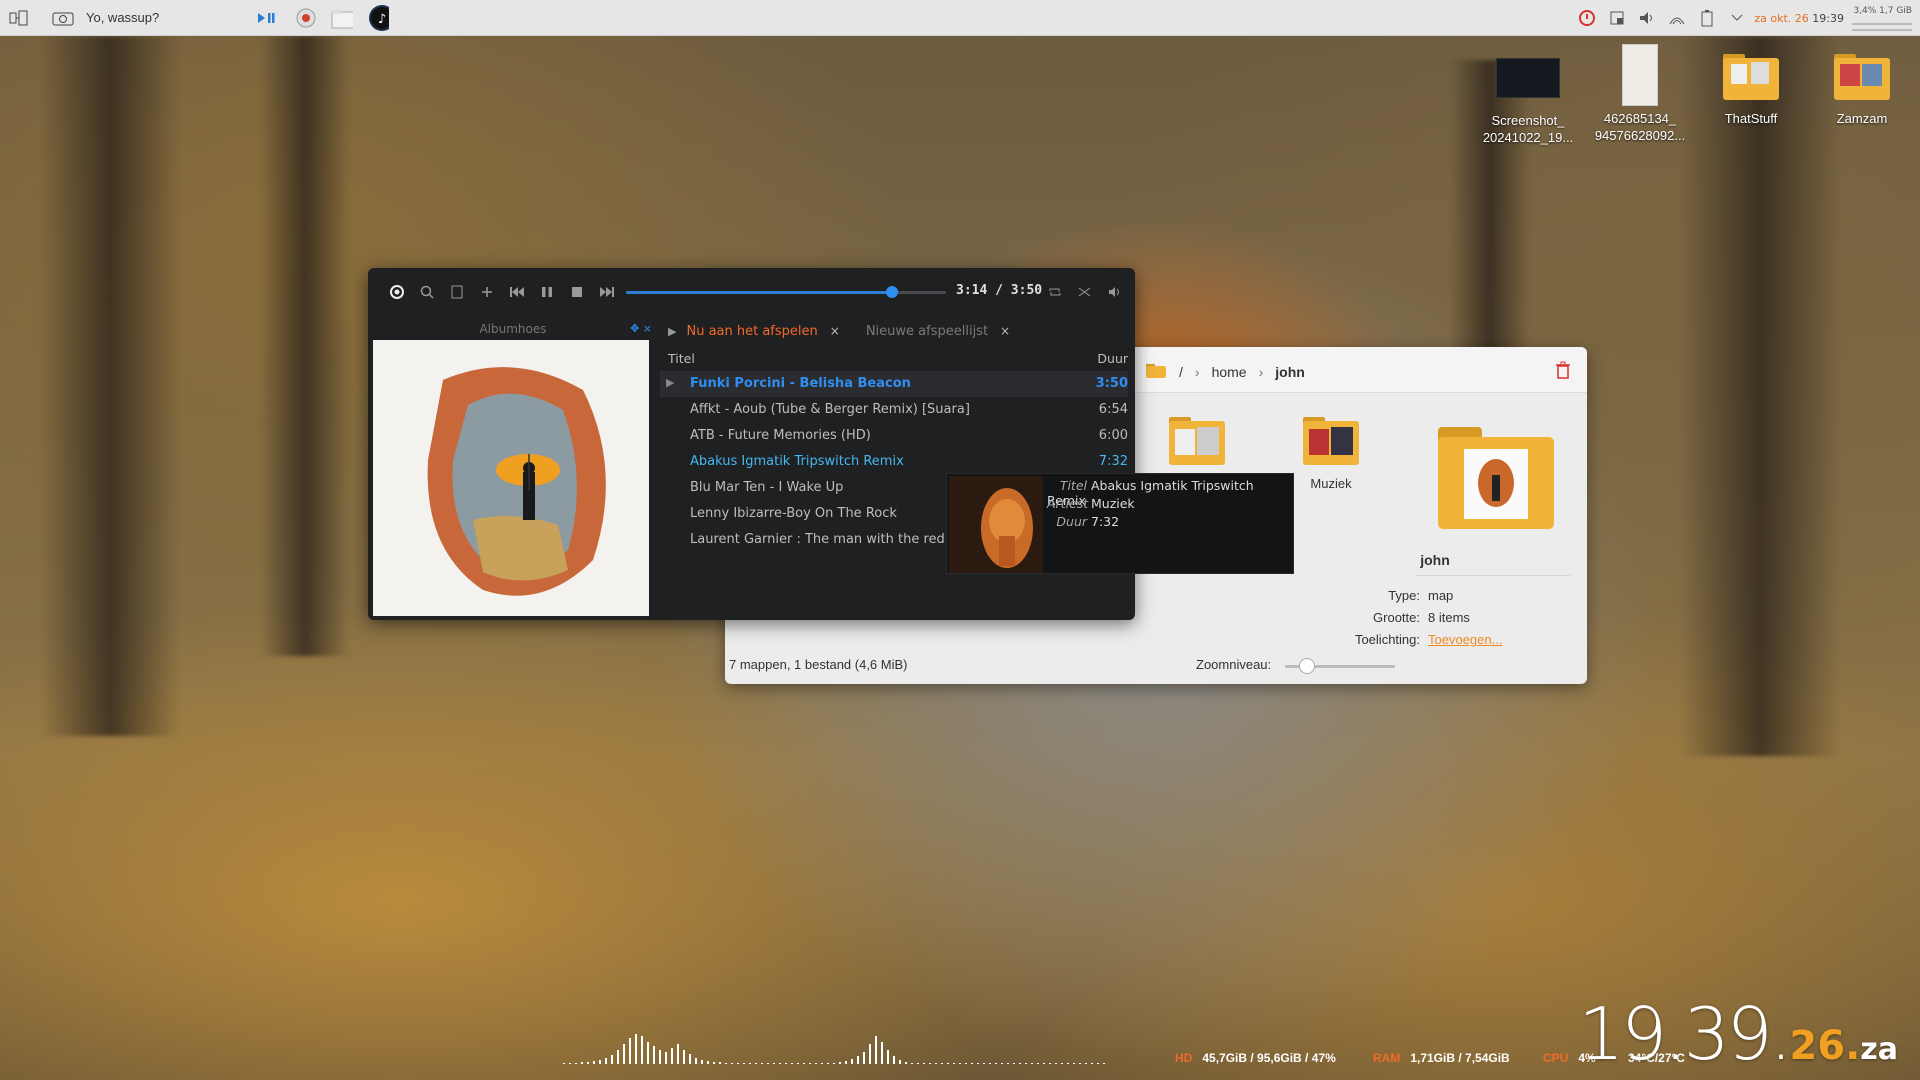 Image resolution: width=1920 pixels, height=1080 pixels. What do you see at coordinates (577, 292) in the screenshot?
I see `stop-icon` at bounding box center [577, 292].